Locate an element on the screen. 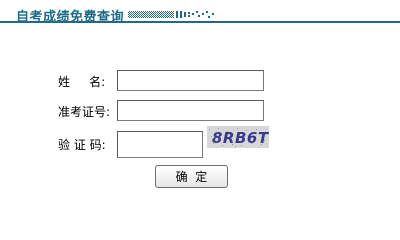 This screenshot has height=240, width=400. captcha-label: 验 证 码: is located at coordinates (82, 145).